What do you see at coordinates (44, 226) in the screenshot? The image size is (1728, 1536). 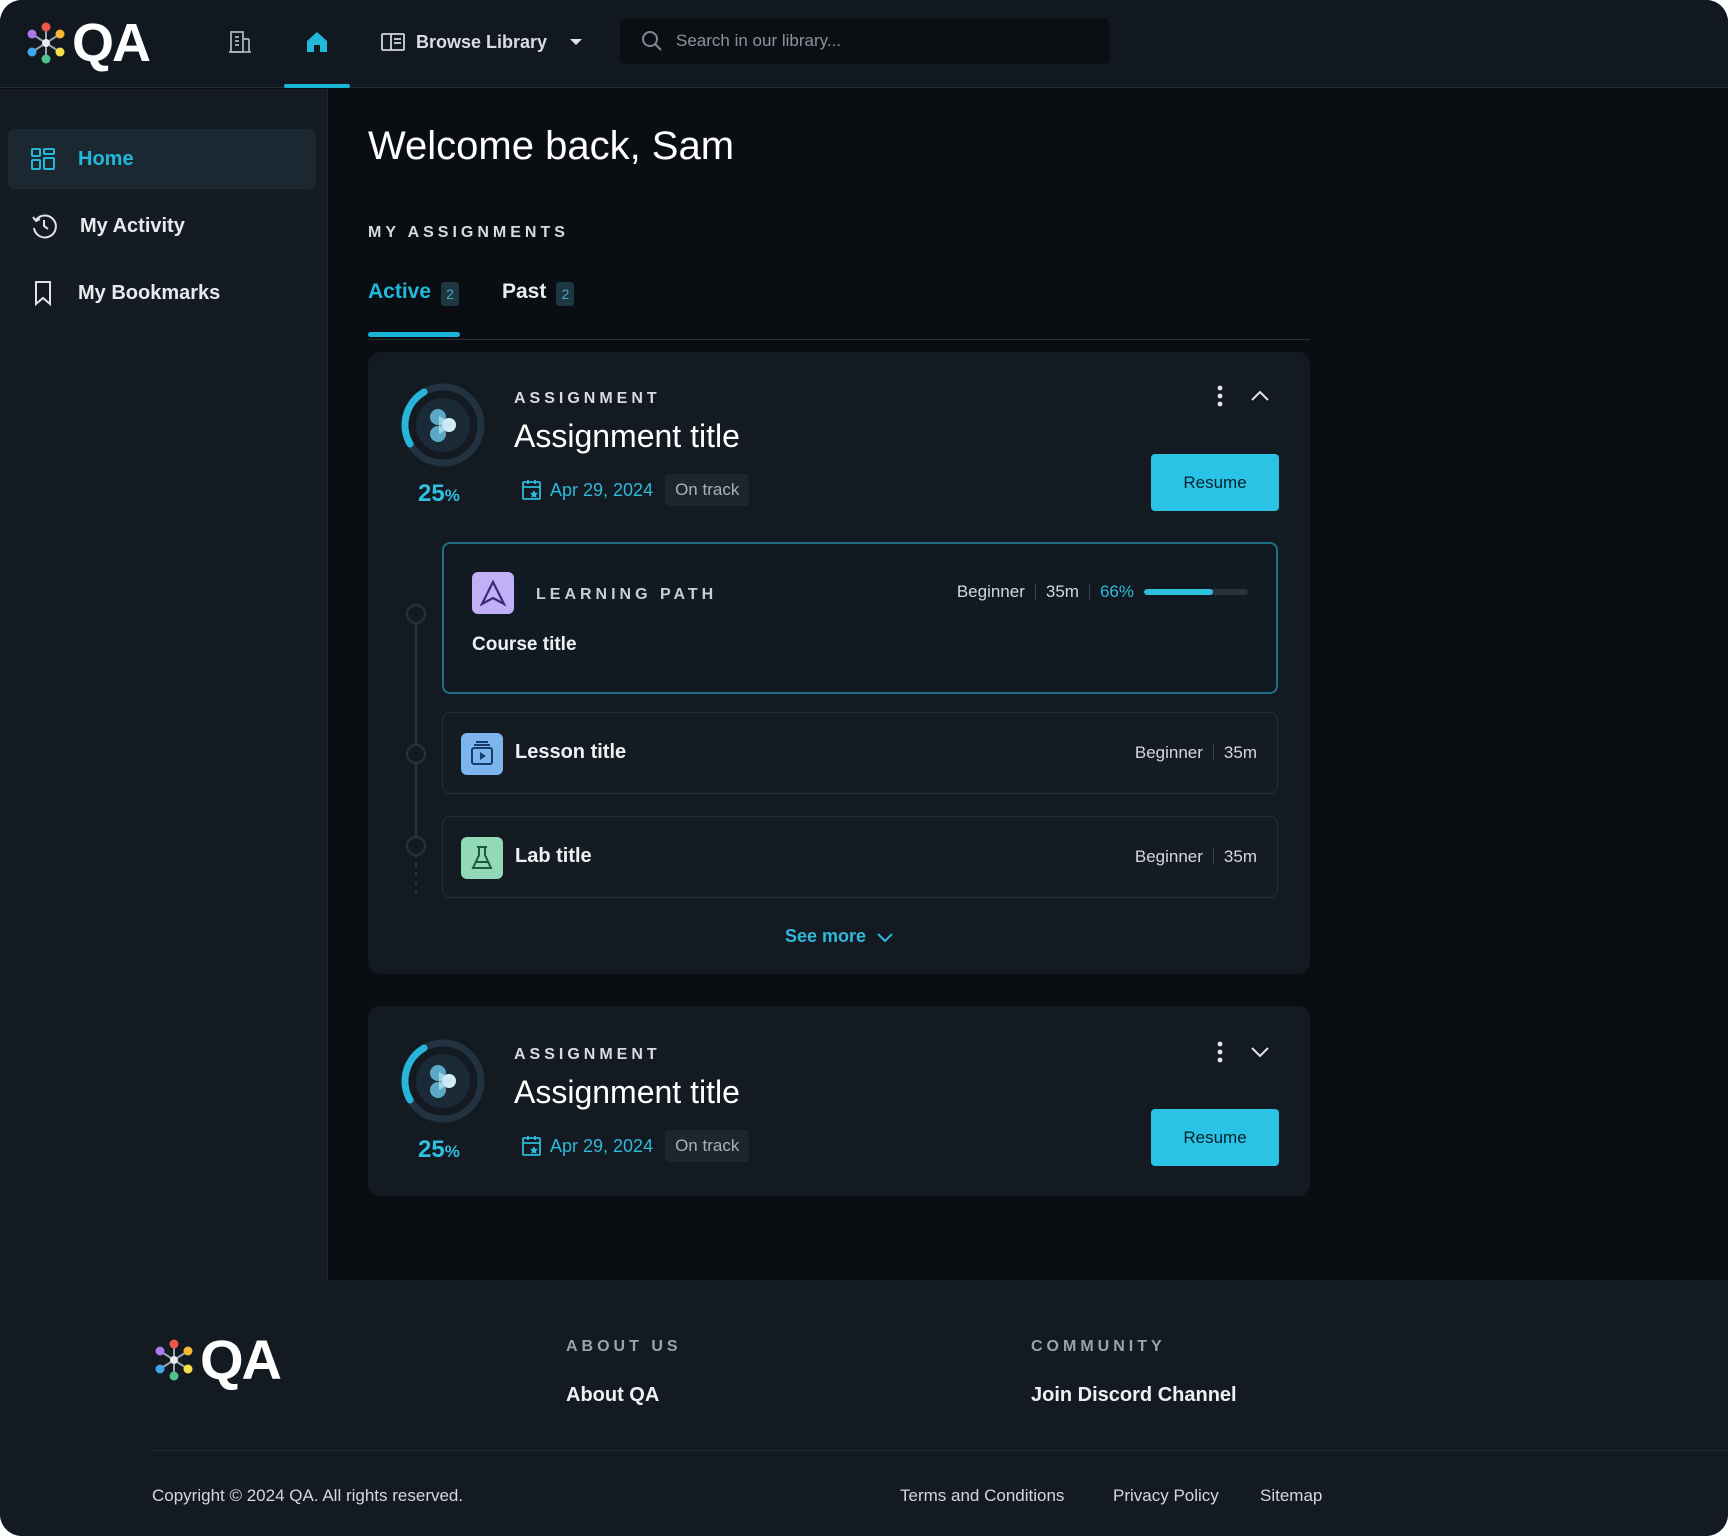 I see `history-icon` at bounding box center [44, 226].